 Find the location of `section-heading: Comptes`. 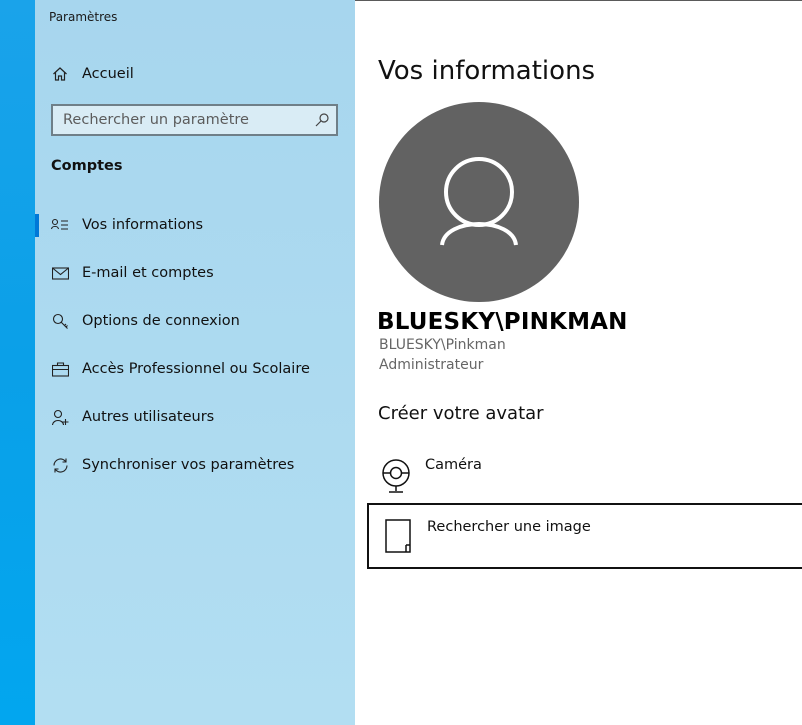

section-heading: Comptes is located at coordinates (87, 166).